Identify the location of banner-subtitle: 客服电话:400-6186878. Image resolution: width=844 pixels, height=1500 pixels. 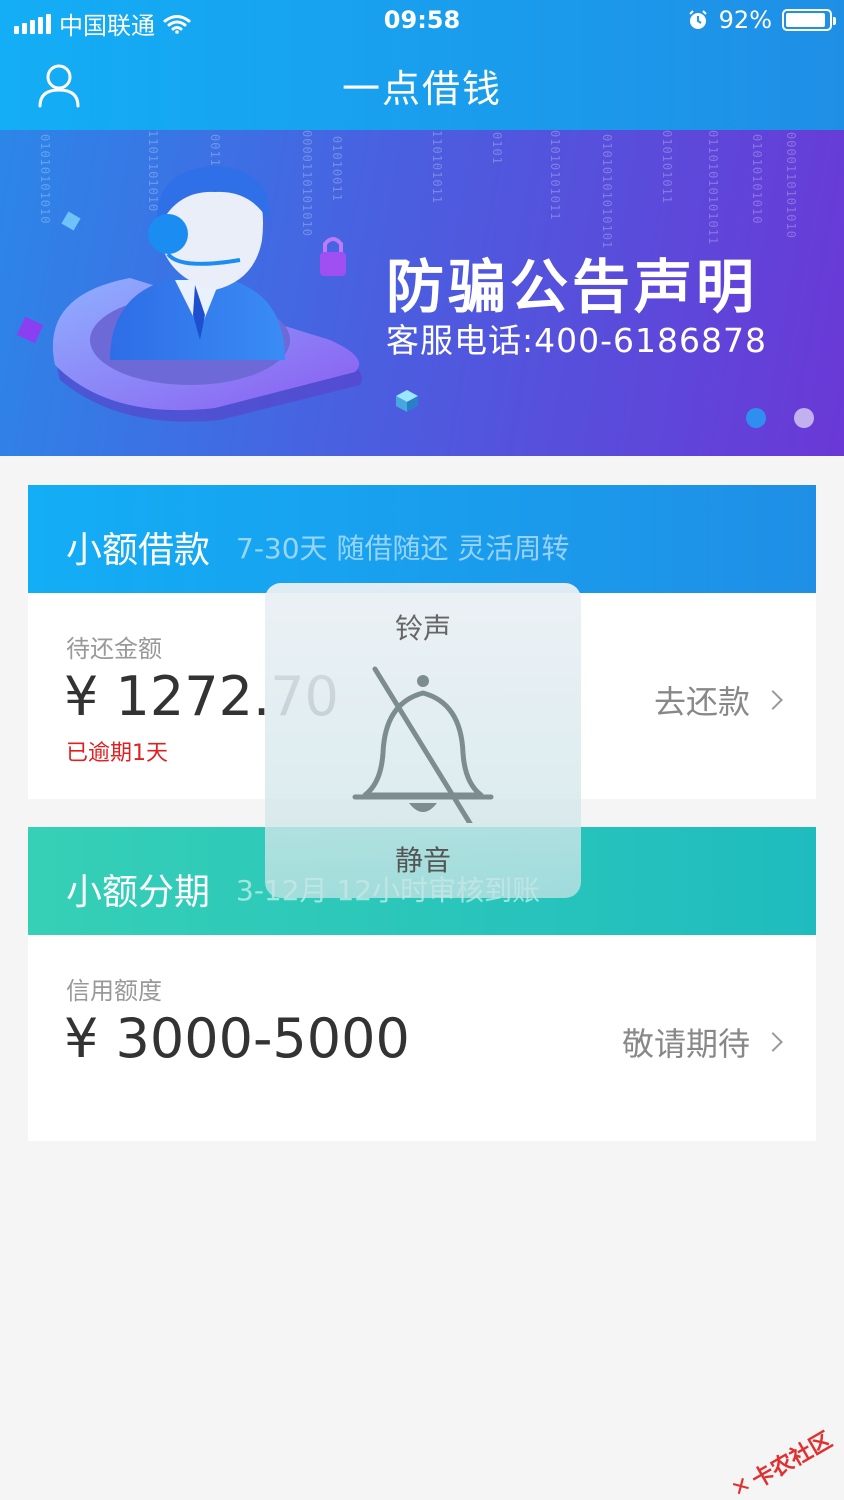
(576, 340).